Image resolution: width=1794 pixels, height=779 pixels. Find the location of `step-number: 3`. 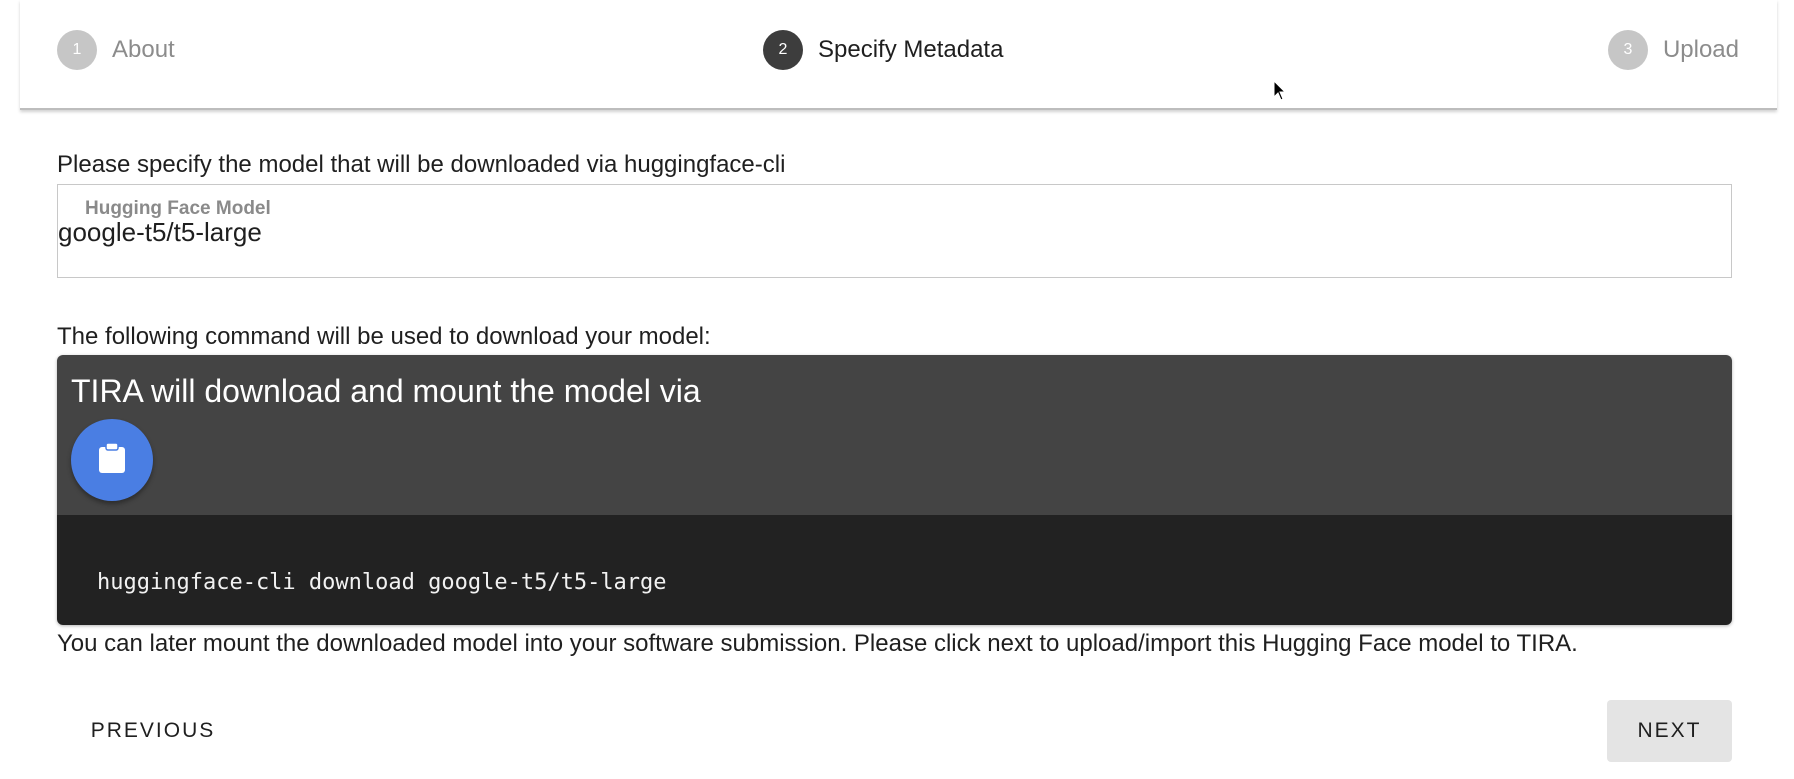

step-number: 3 is located at coordinates (1627, 50).